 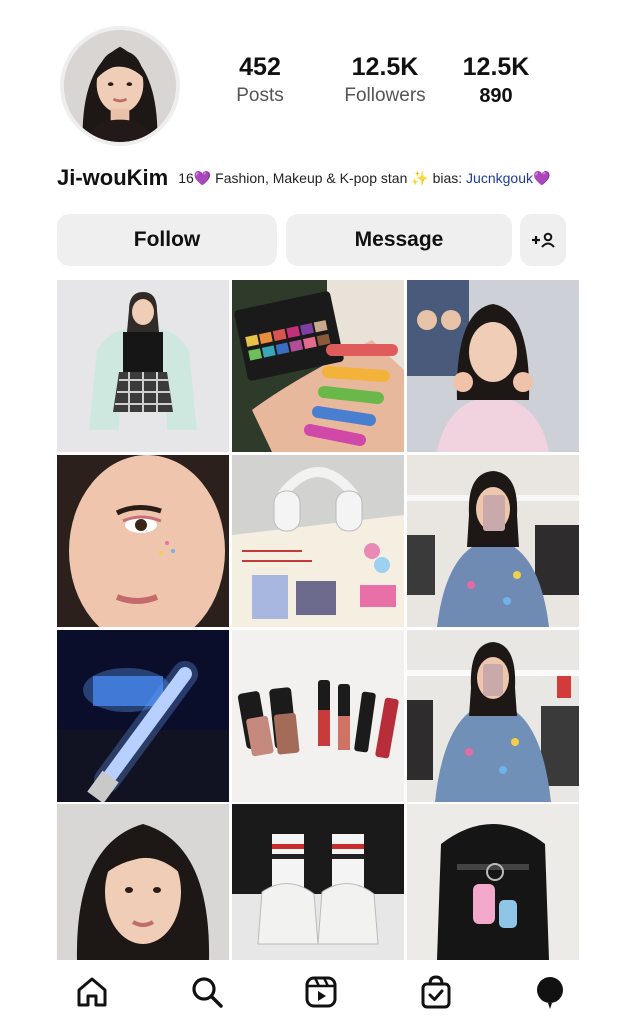 I want to click on nav-home, so click(x=92, y=992).